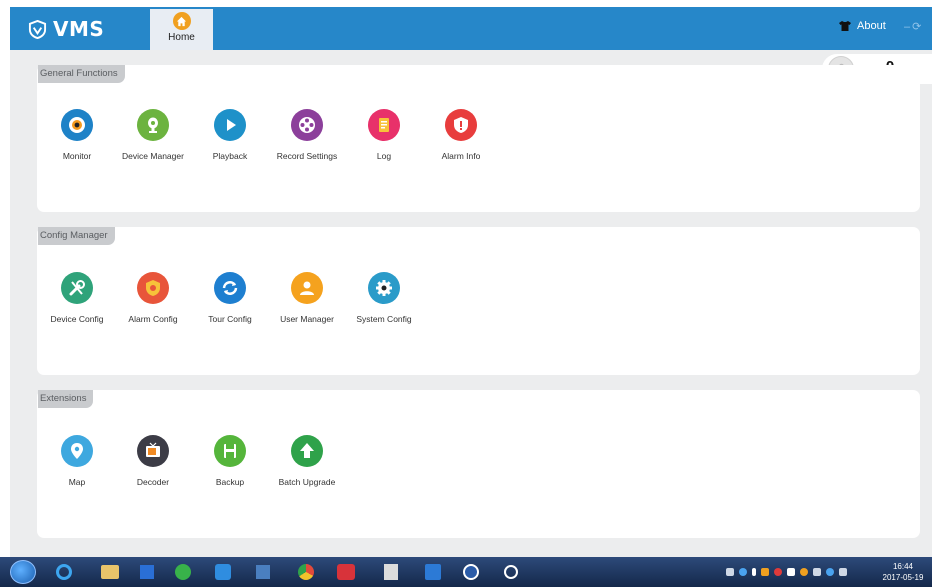  What do you see at coordinates (223, 572) in the screenshot?
I see `blue-app-icon` at bounding box center [223, 572].